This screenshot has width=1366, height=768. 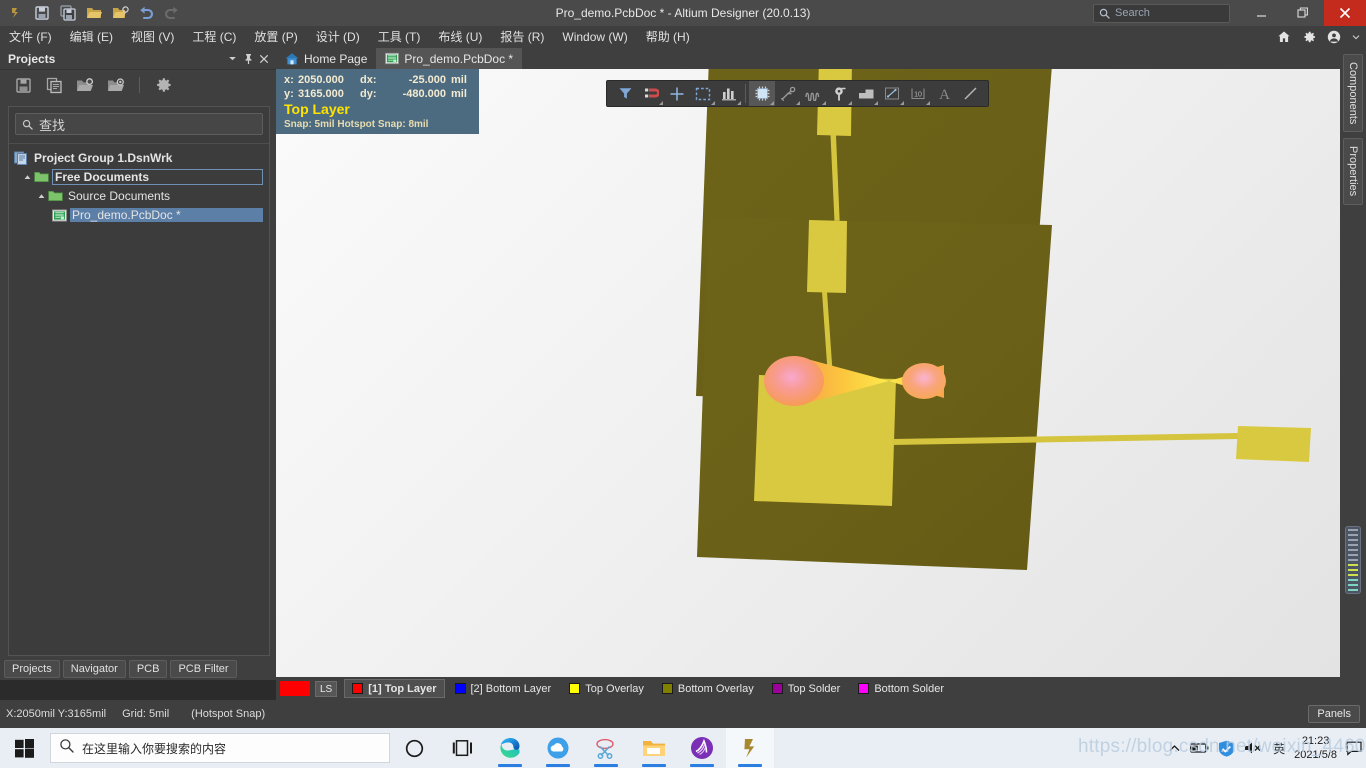 I want to click on menu-item-route: 布线 (U), so click(x=460, y=37).